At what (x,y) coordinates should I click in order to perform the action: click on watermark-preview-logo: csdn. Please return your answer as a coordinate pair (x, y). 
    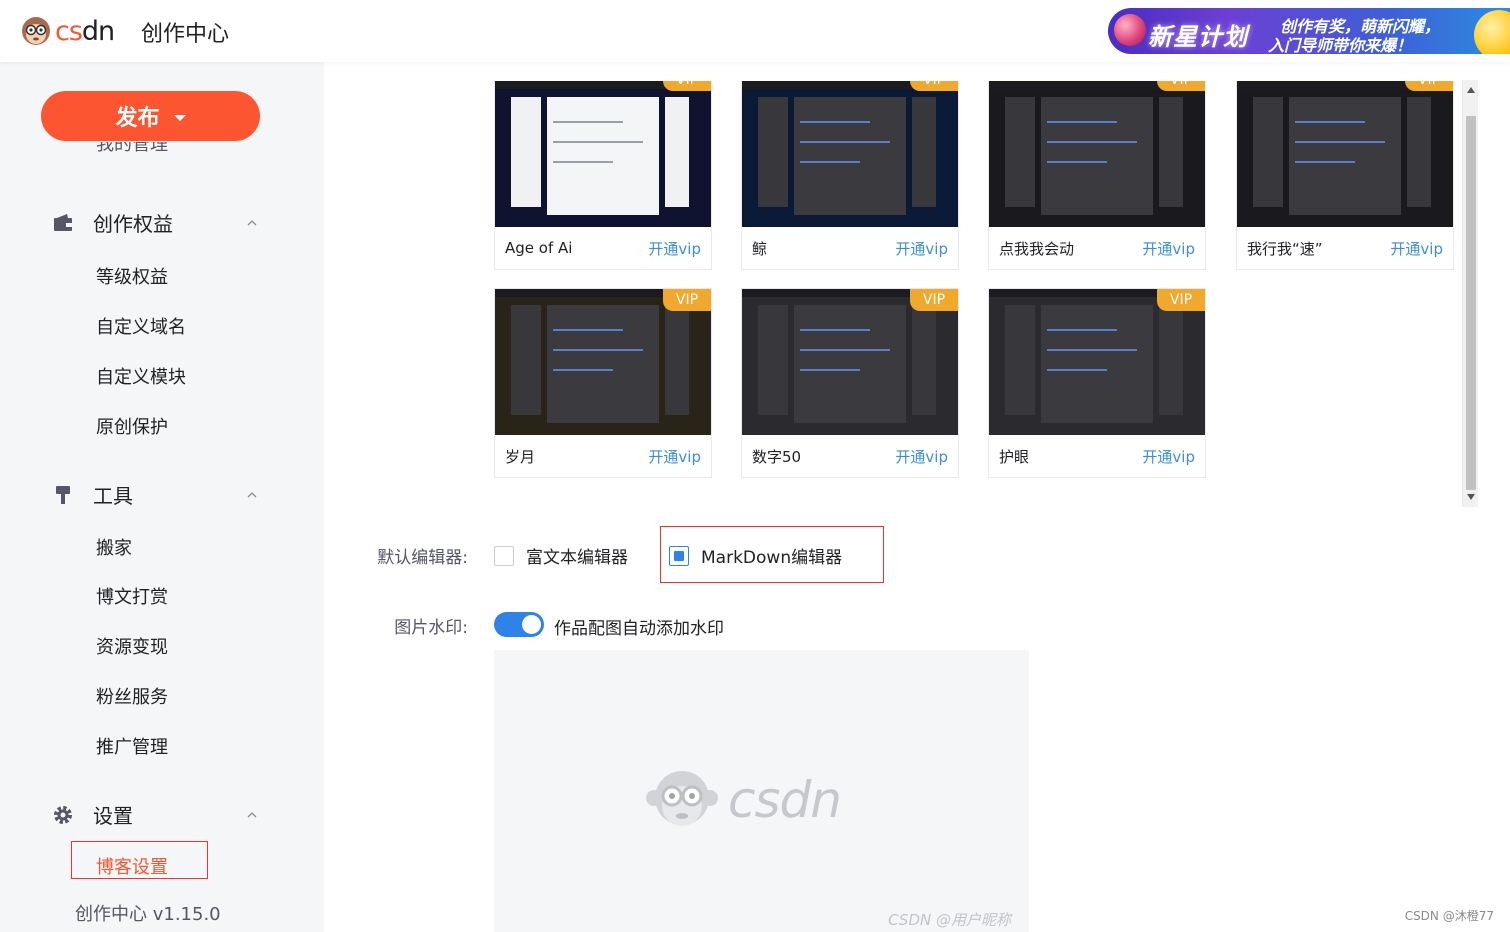
    Looking at the image, I should click on (743, 800).